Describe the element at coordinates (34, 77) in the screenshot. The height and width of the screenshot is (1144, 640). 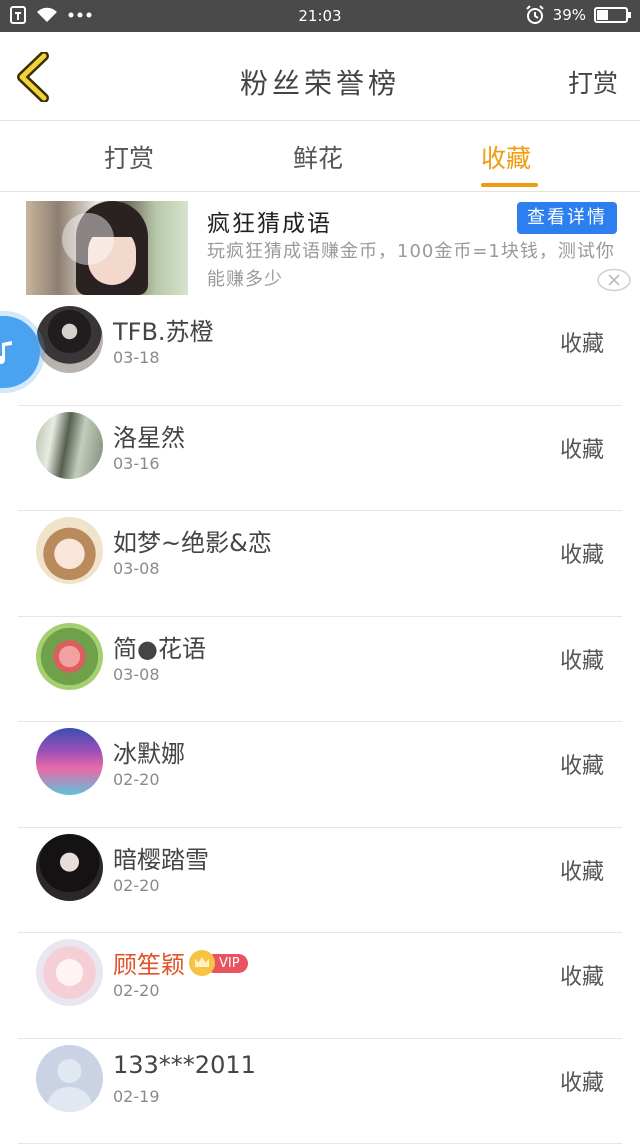
I see `back-arrow-icon` at that location.